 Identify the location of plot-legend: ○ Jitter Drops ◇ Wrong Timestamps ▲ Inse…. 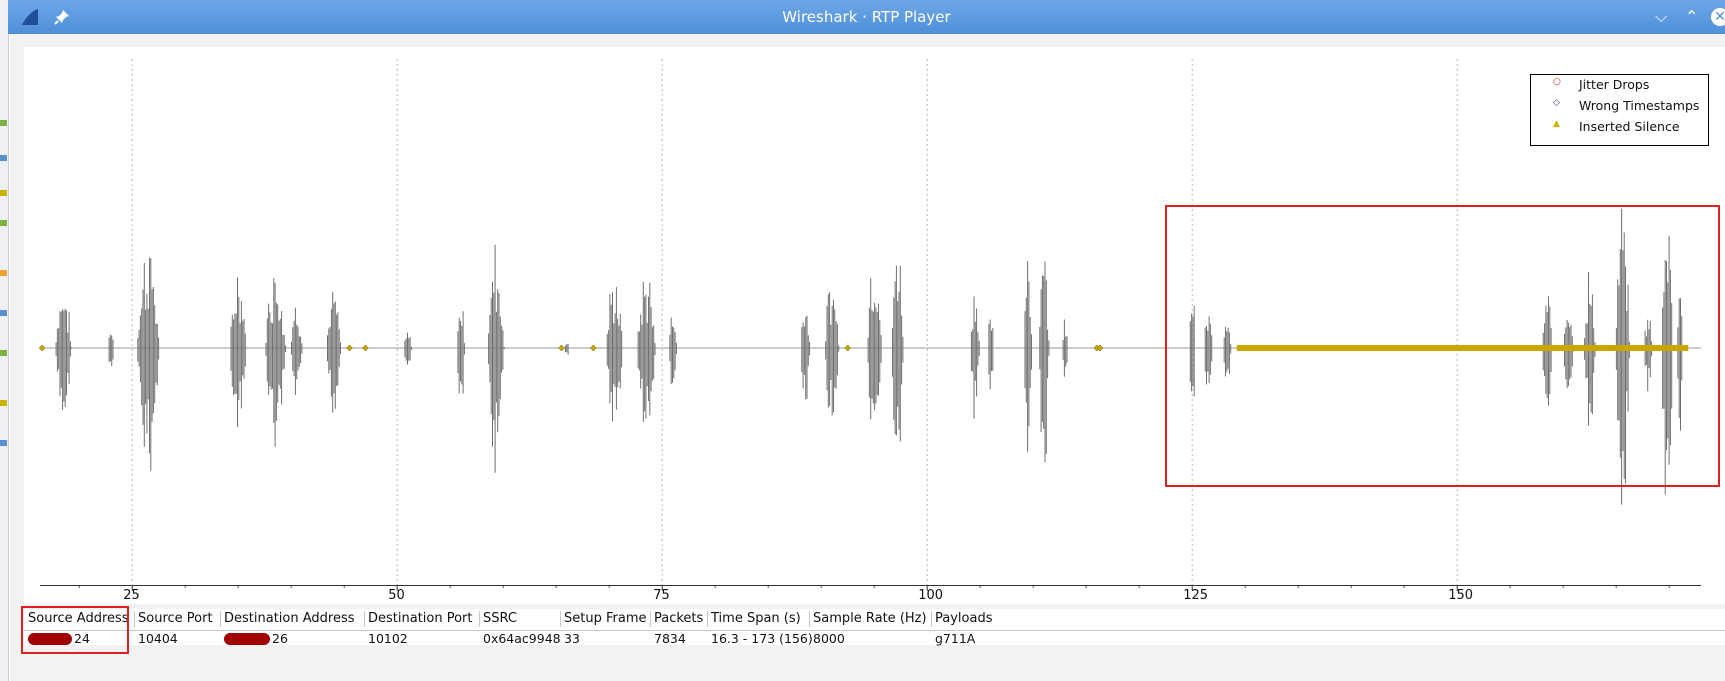
(1619, 110).